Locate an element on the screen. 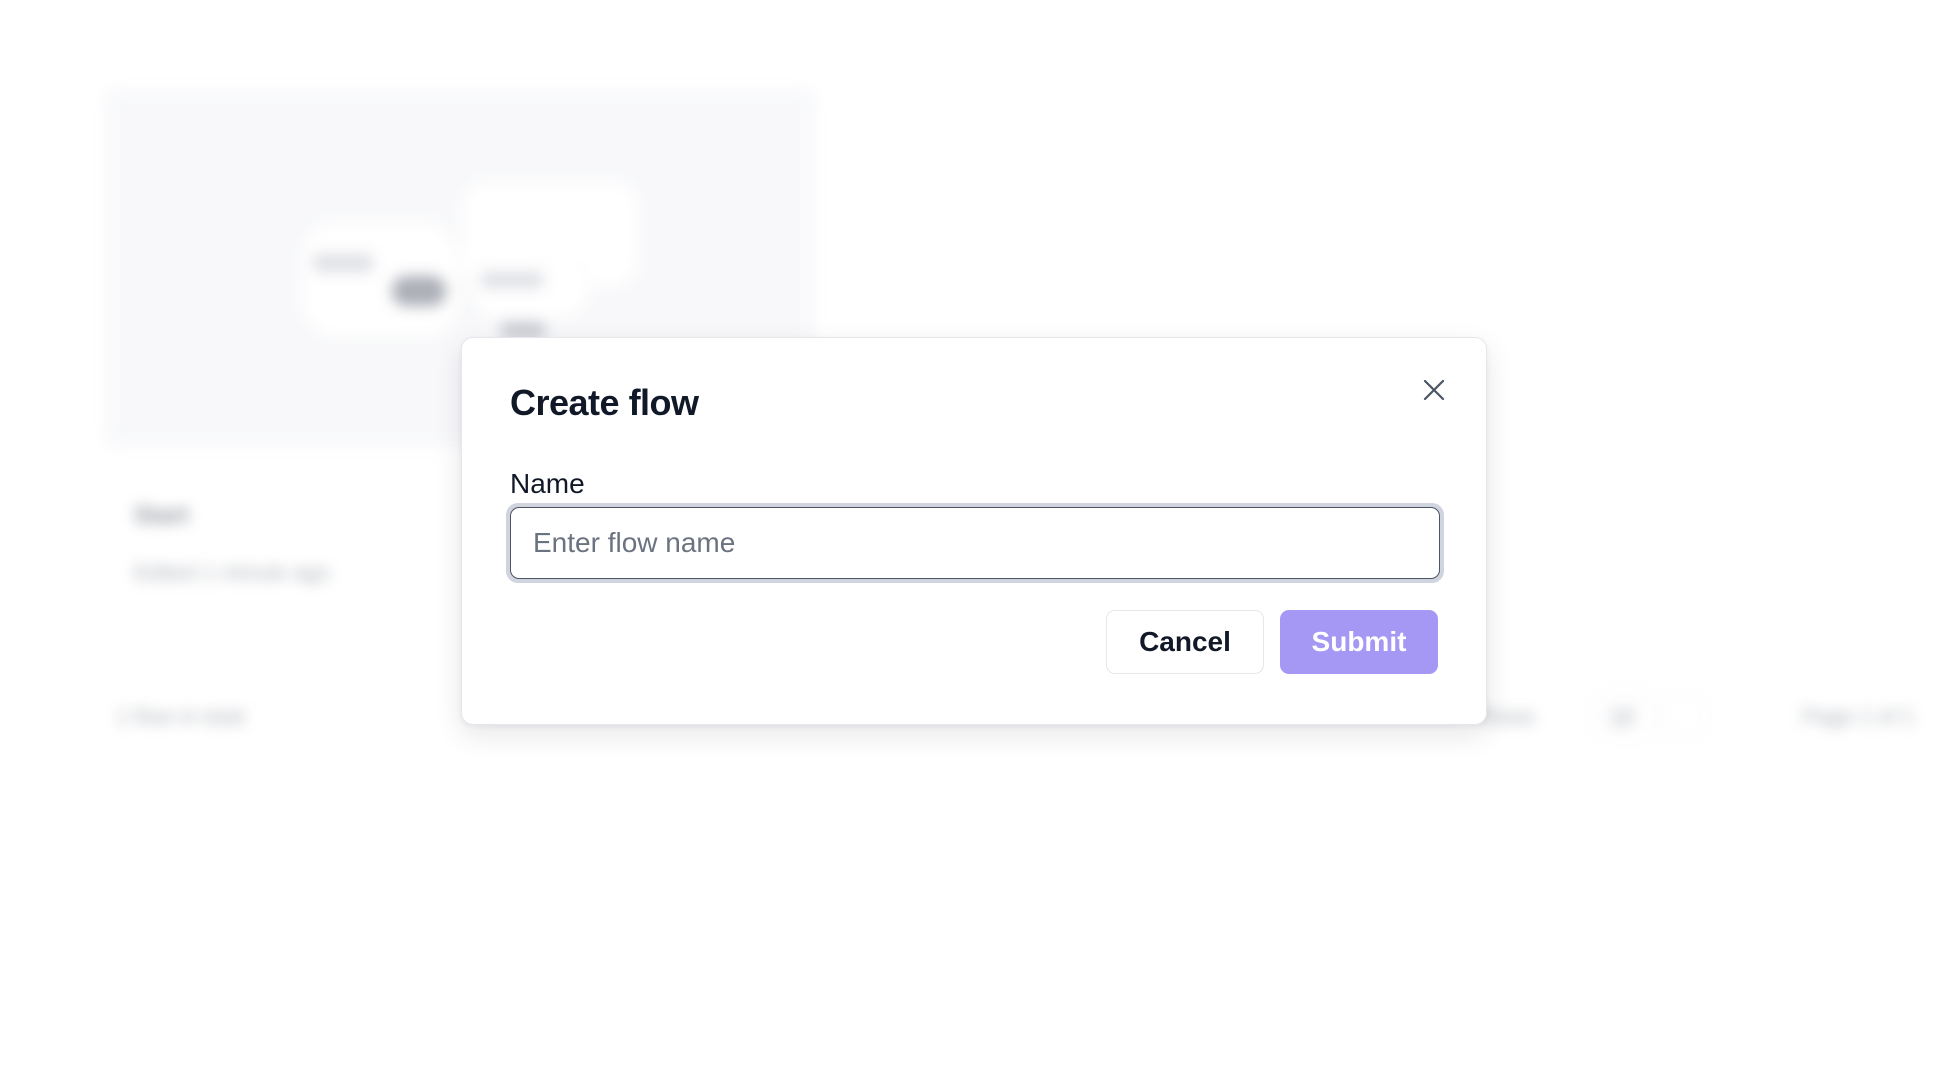 The image size is (1948, 1092). flow-card-subtitle: Edited 1 minute ago is located at coordinates (232, 572).